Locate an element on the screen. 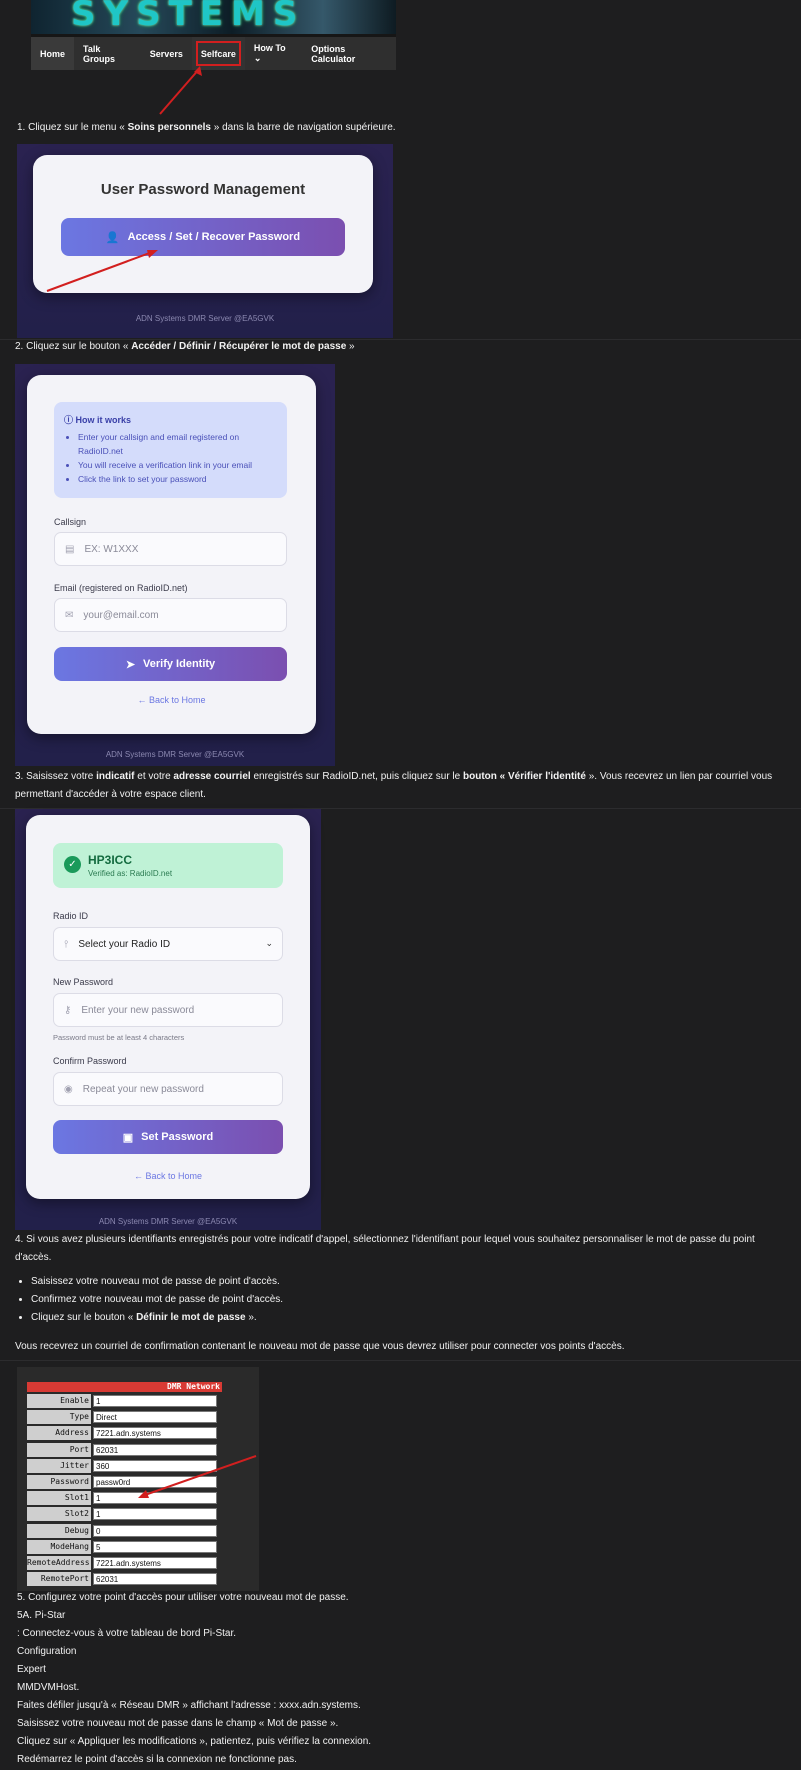 This screenshot has width=801, height=1770. step5-line: Configuration is located at coordinates (47, 1651).